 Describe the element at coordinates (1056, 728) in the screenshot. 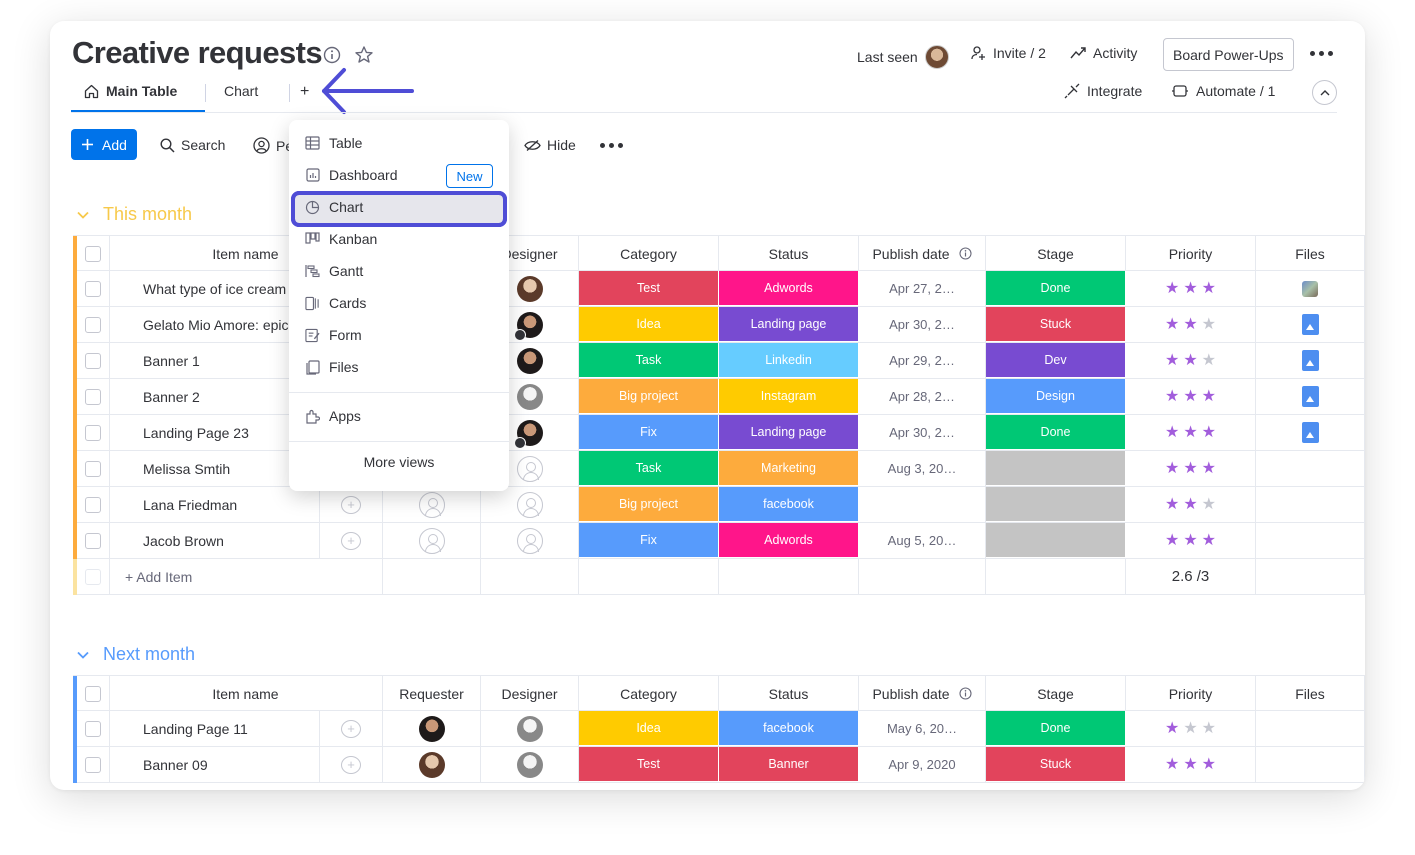

I see `cell-stage: Done` at that location.